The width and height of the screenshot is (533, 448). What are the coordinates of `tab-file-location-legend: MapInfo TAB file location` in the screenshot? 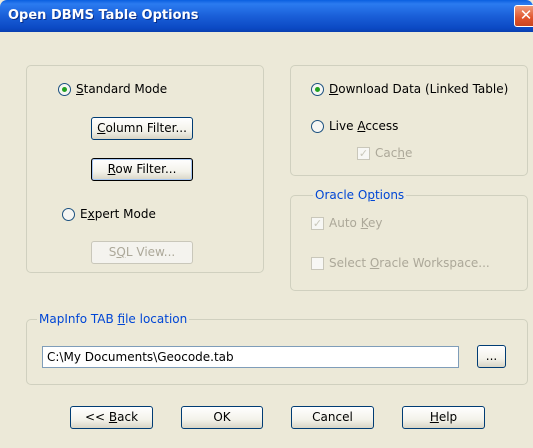 It's located at (113, 319).